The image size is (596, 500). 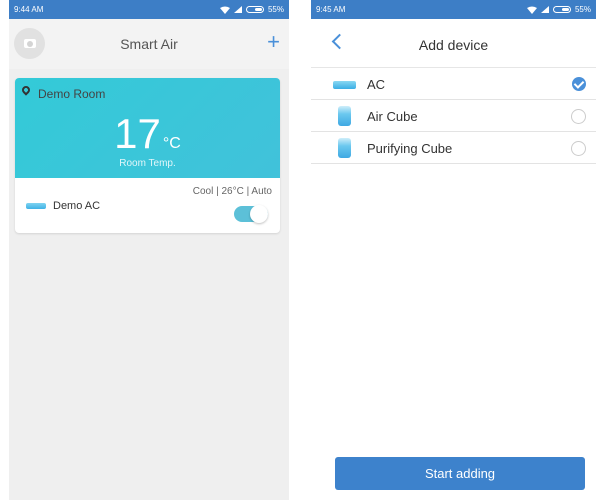 I want to click on location-pin-icon, so click(x=26, y=90).